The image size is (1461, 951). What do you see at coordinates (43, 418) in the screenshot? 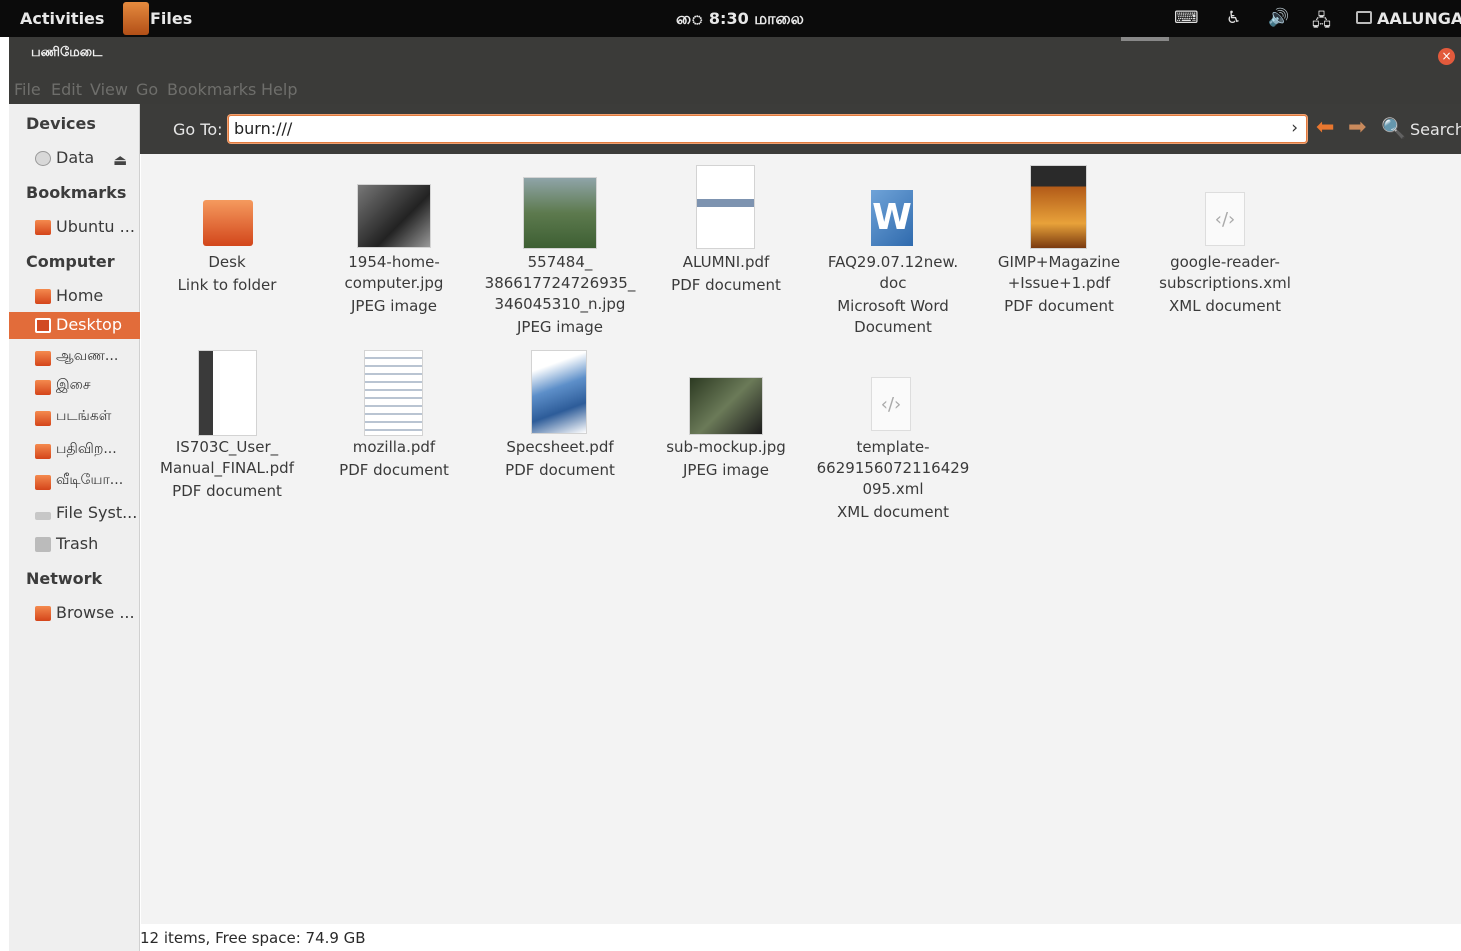
I see `pictures-folder-icon` at bounding box center [43, 418].